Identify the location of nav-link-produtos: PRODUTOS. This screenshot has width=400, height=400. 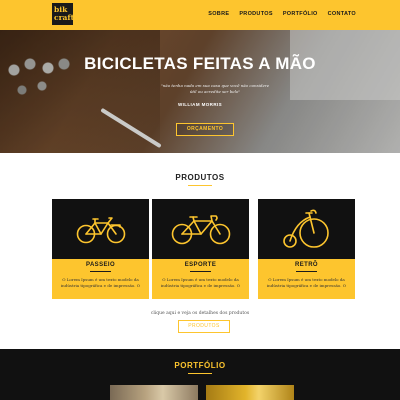
(255, 14).